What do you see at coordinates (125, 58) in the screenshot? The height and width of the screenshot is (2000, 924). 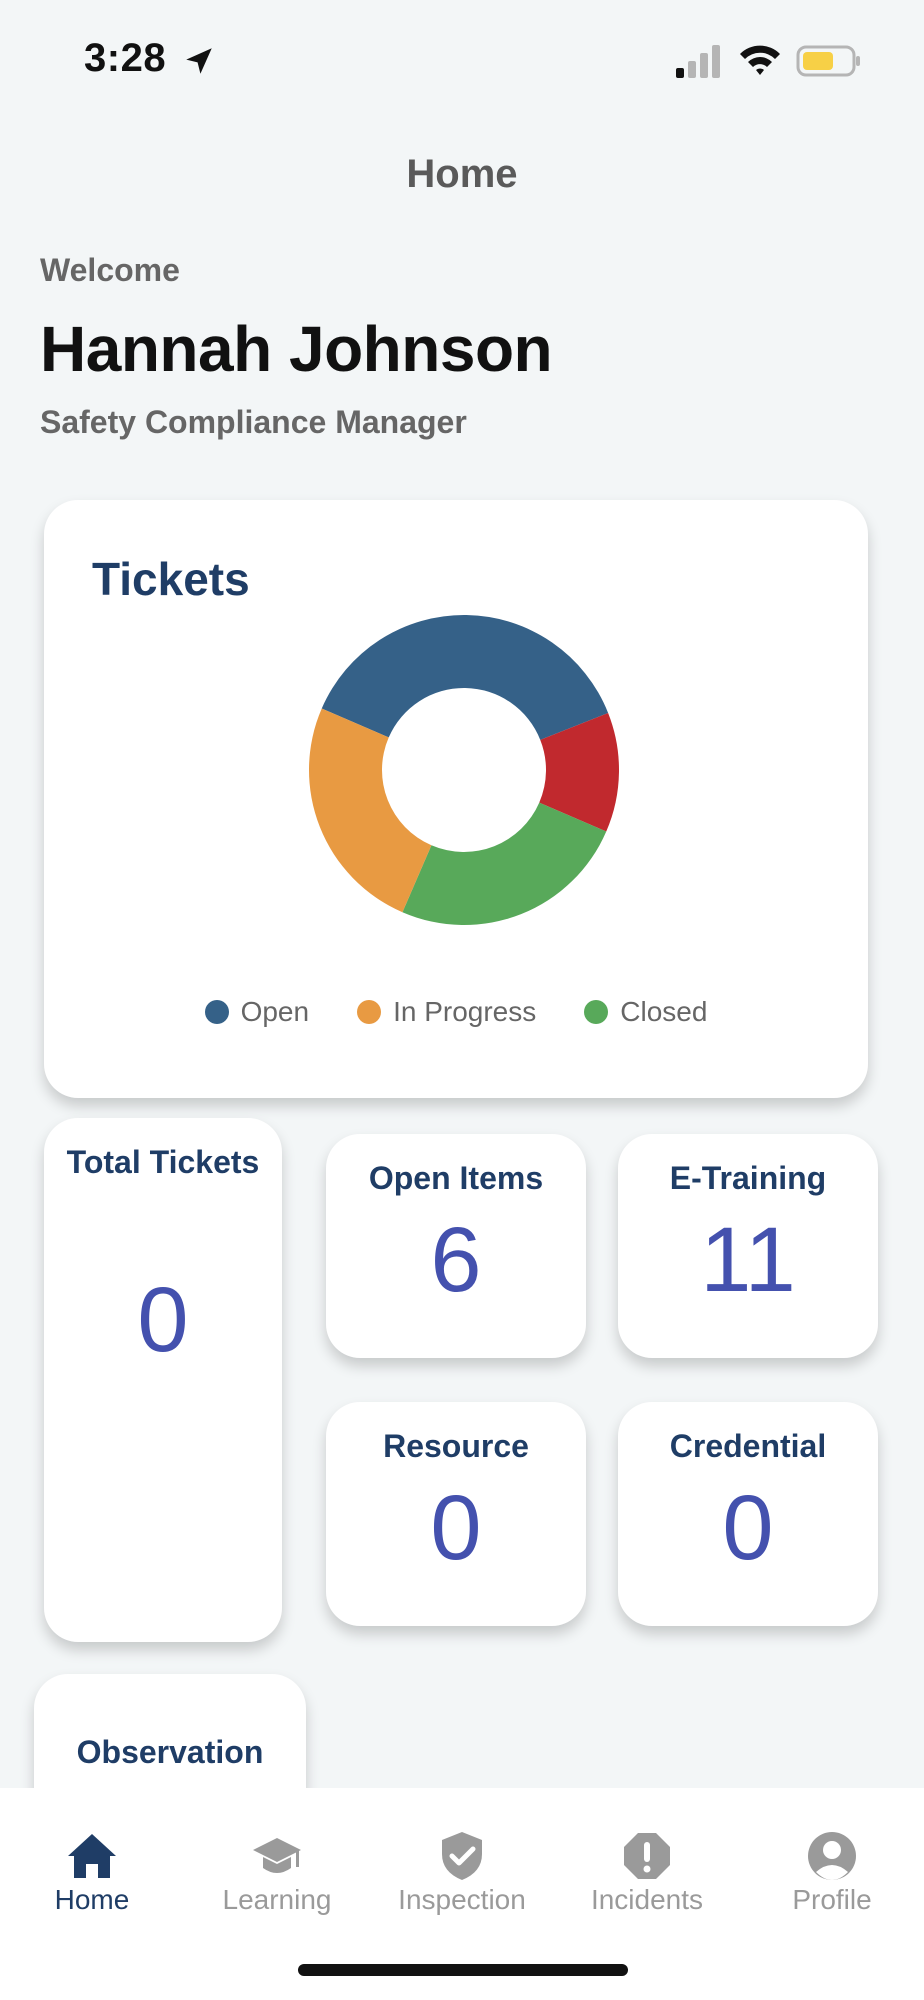 I see `status-time: 3:28` at bounding box center [125, 58].